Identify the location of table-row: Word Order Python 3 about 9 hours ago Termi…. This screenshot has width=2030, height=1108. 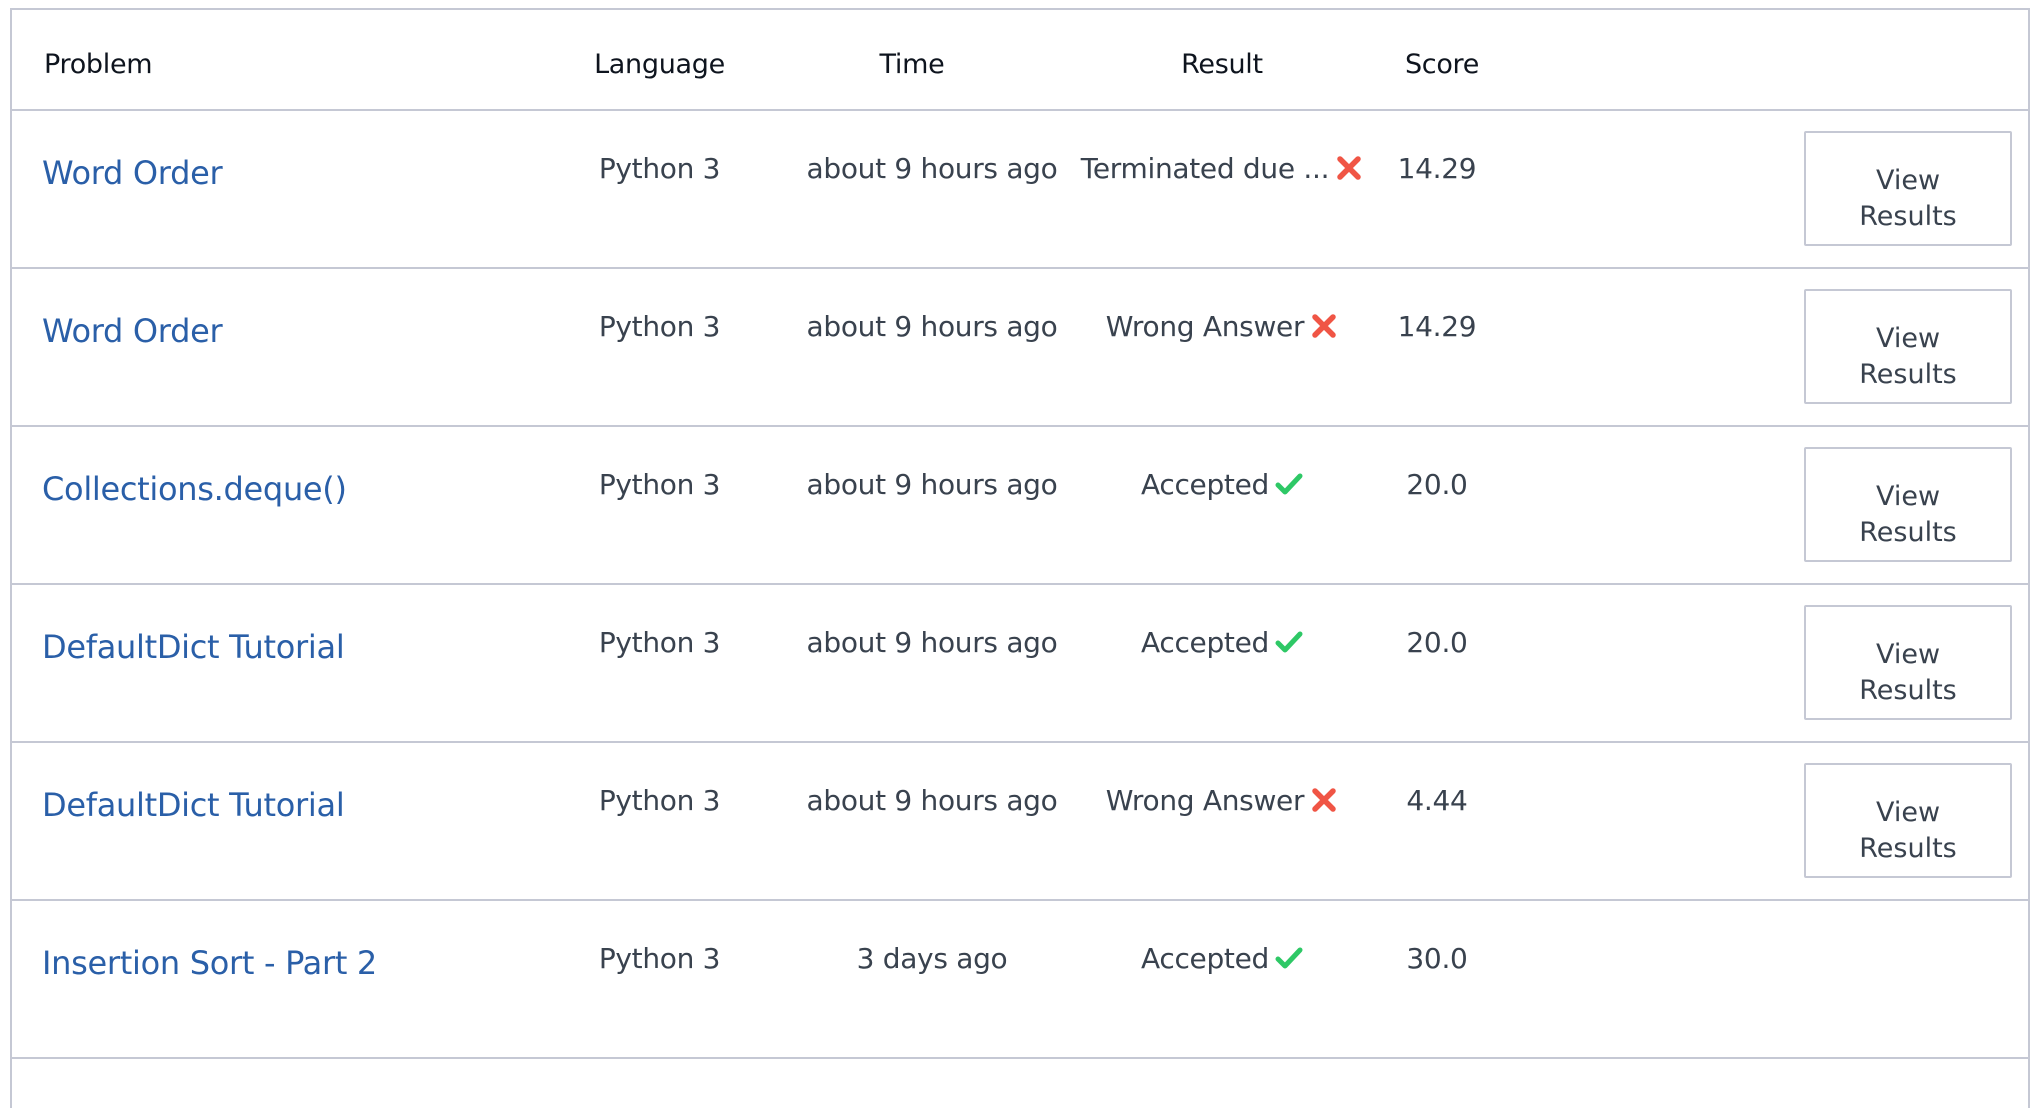
(1020, 190).